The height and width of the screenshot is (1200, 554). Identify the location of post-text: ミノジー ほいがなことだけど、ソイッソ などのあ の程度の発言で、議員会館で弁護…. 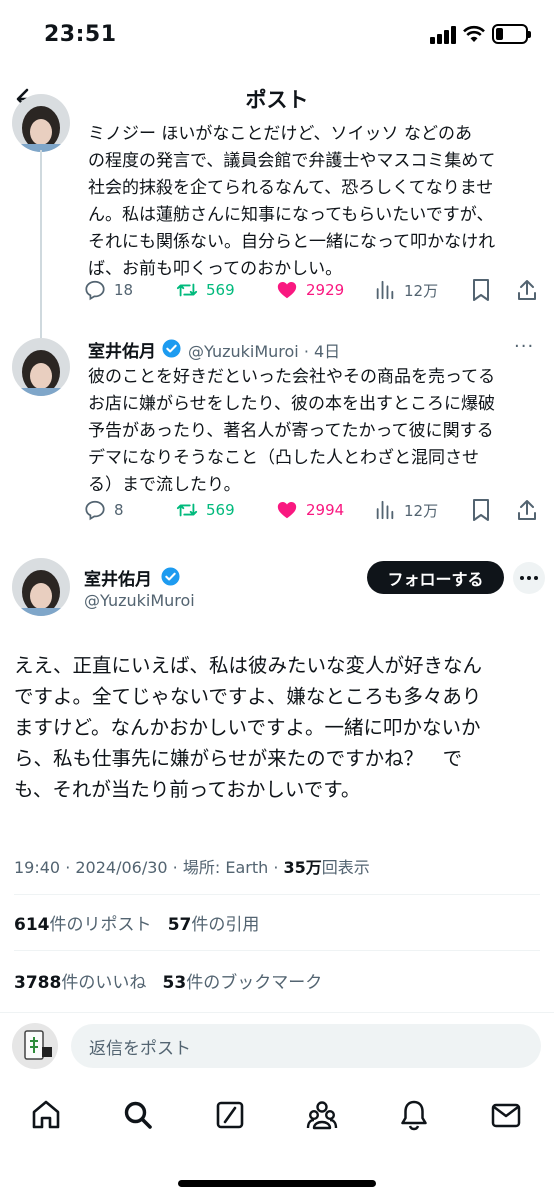
(292, 201).